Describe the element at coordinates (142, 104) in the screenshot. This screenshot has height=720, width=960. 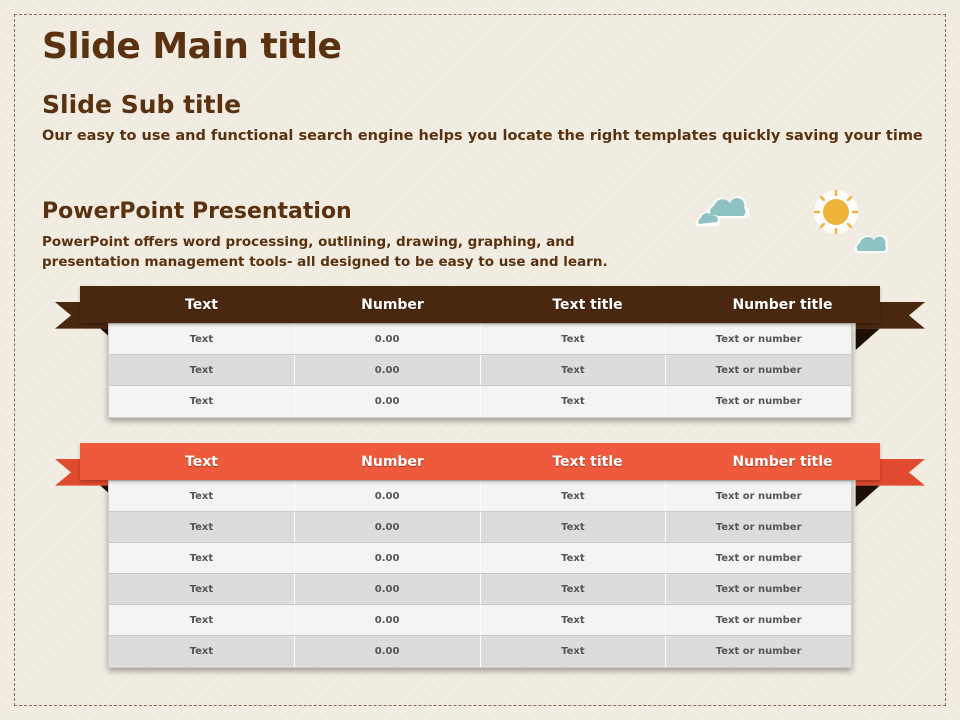
I see `slide-sub-title: Slide Sub title` at that location.